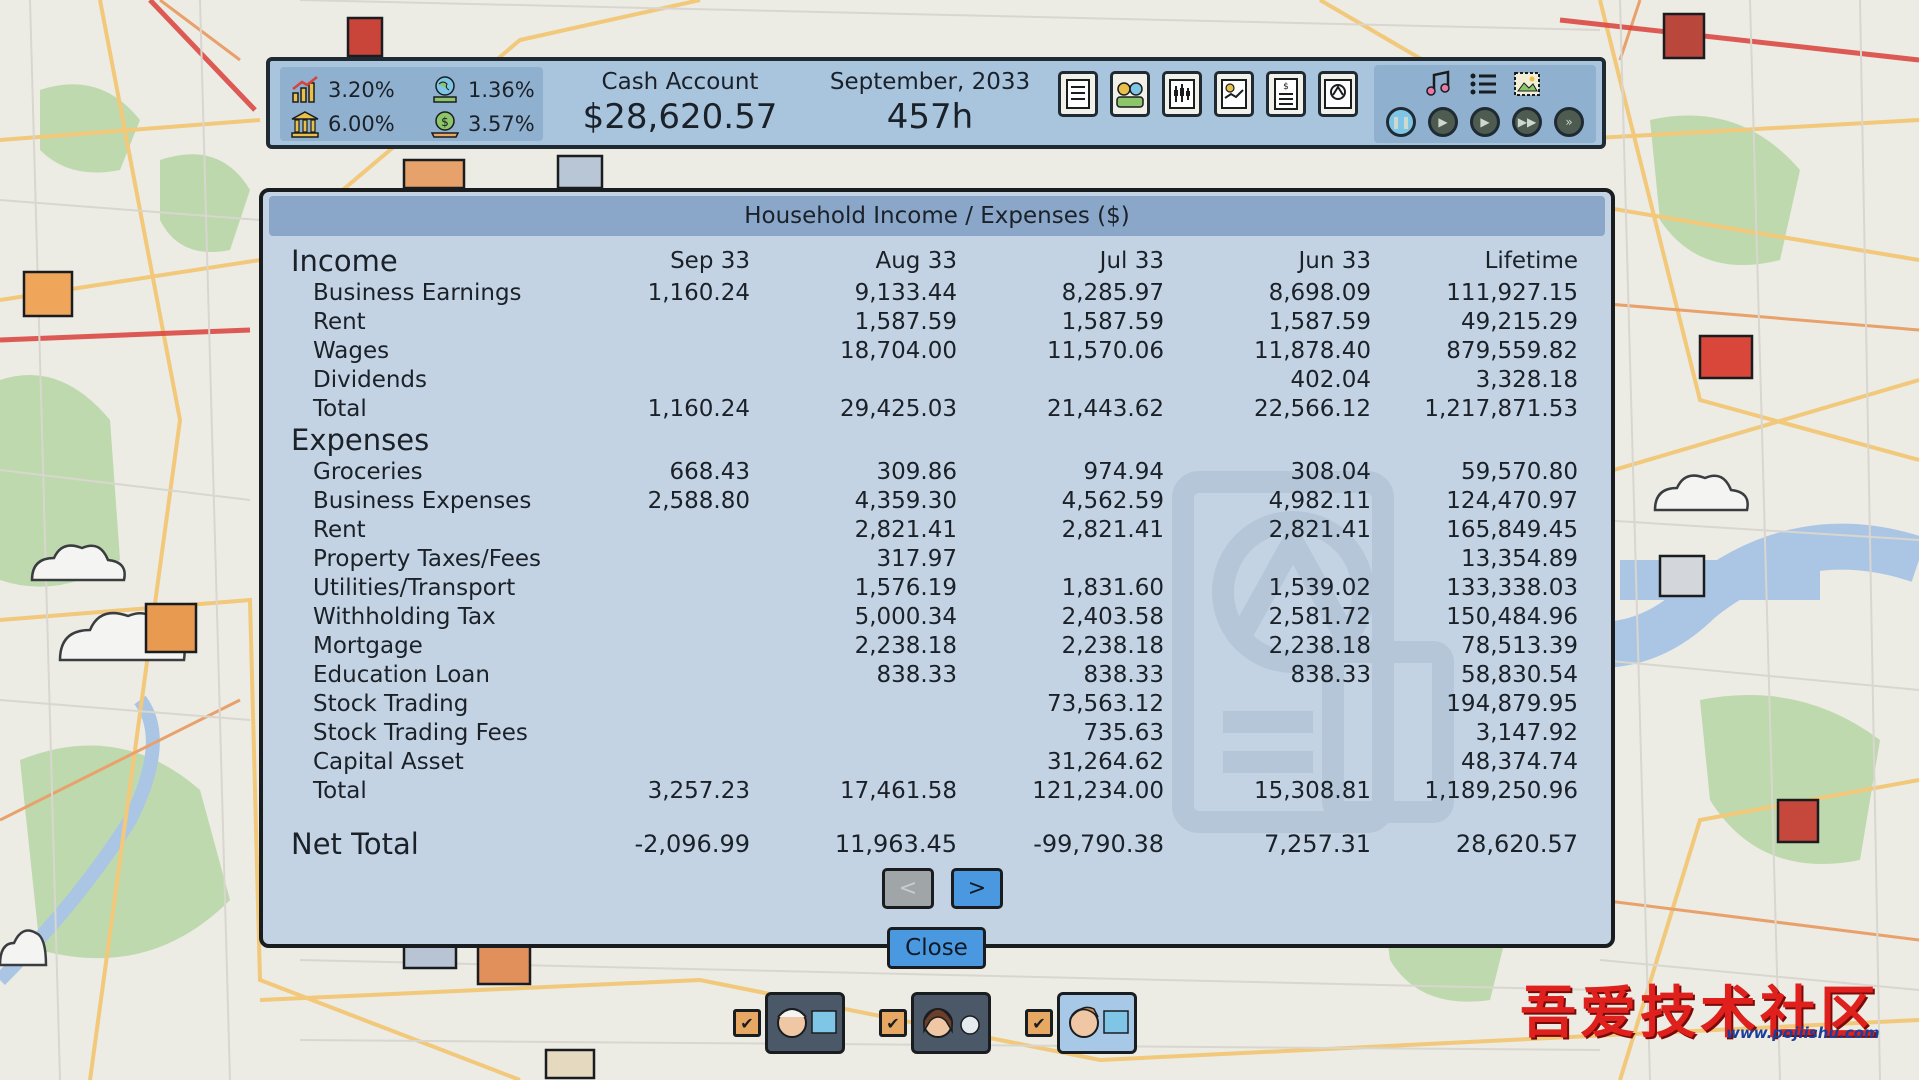 The width and height of the screenshot is (1919, 1080). Describe the element at coordinates (1483, 84) in the screenshot. I see `list-icon` at that location.